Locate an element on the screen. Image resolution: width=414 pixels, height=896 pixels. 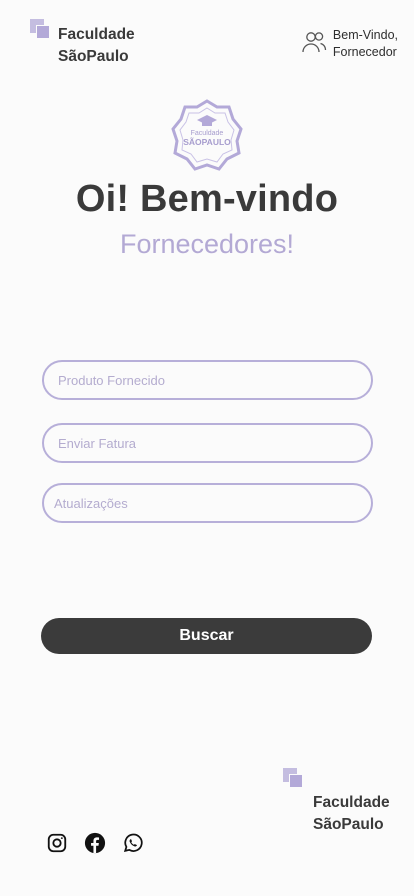
footer-brand-name: Faculdade SãoPaulo is located at coordinates (351, 814).